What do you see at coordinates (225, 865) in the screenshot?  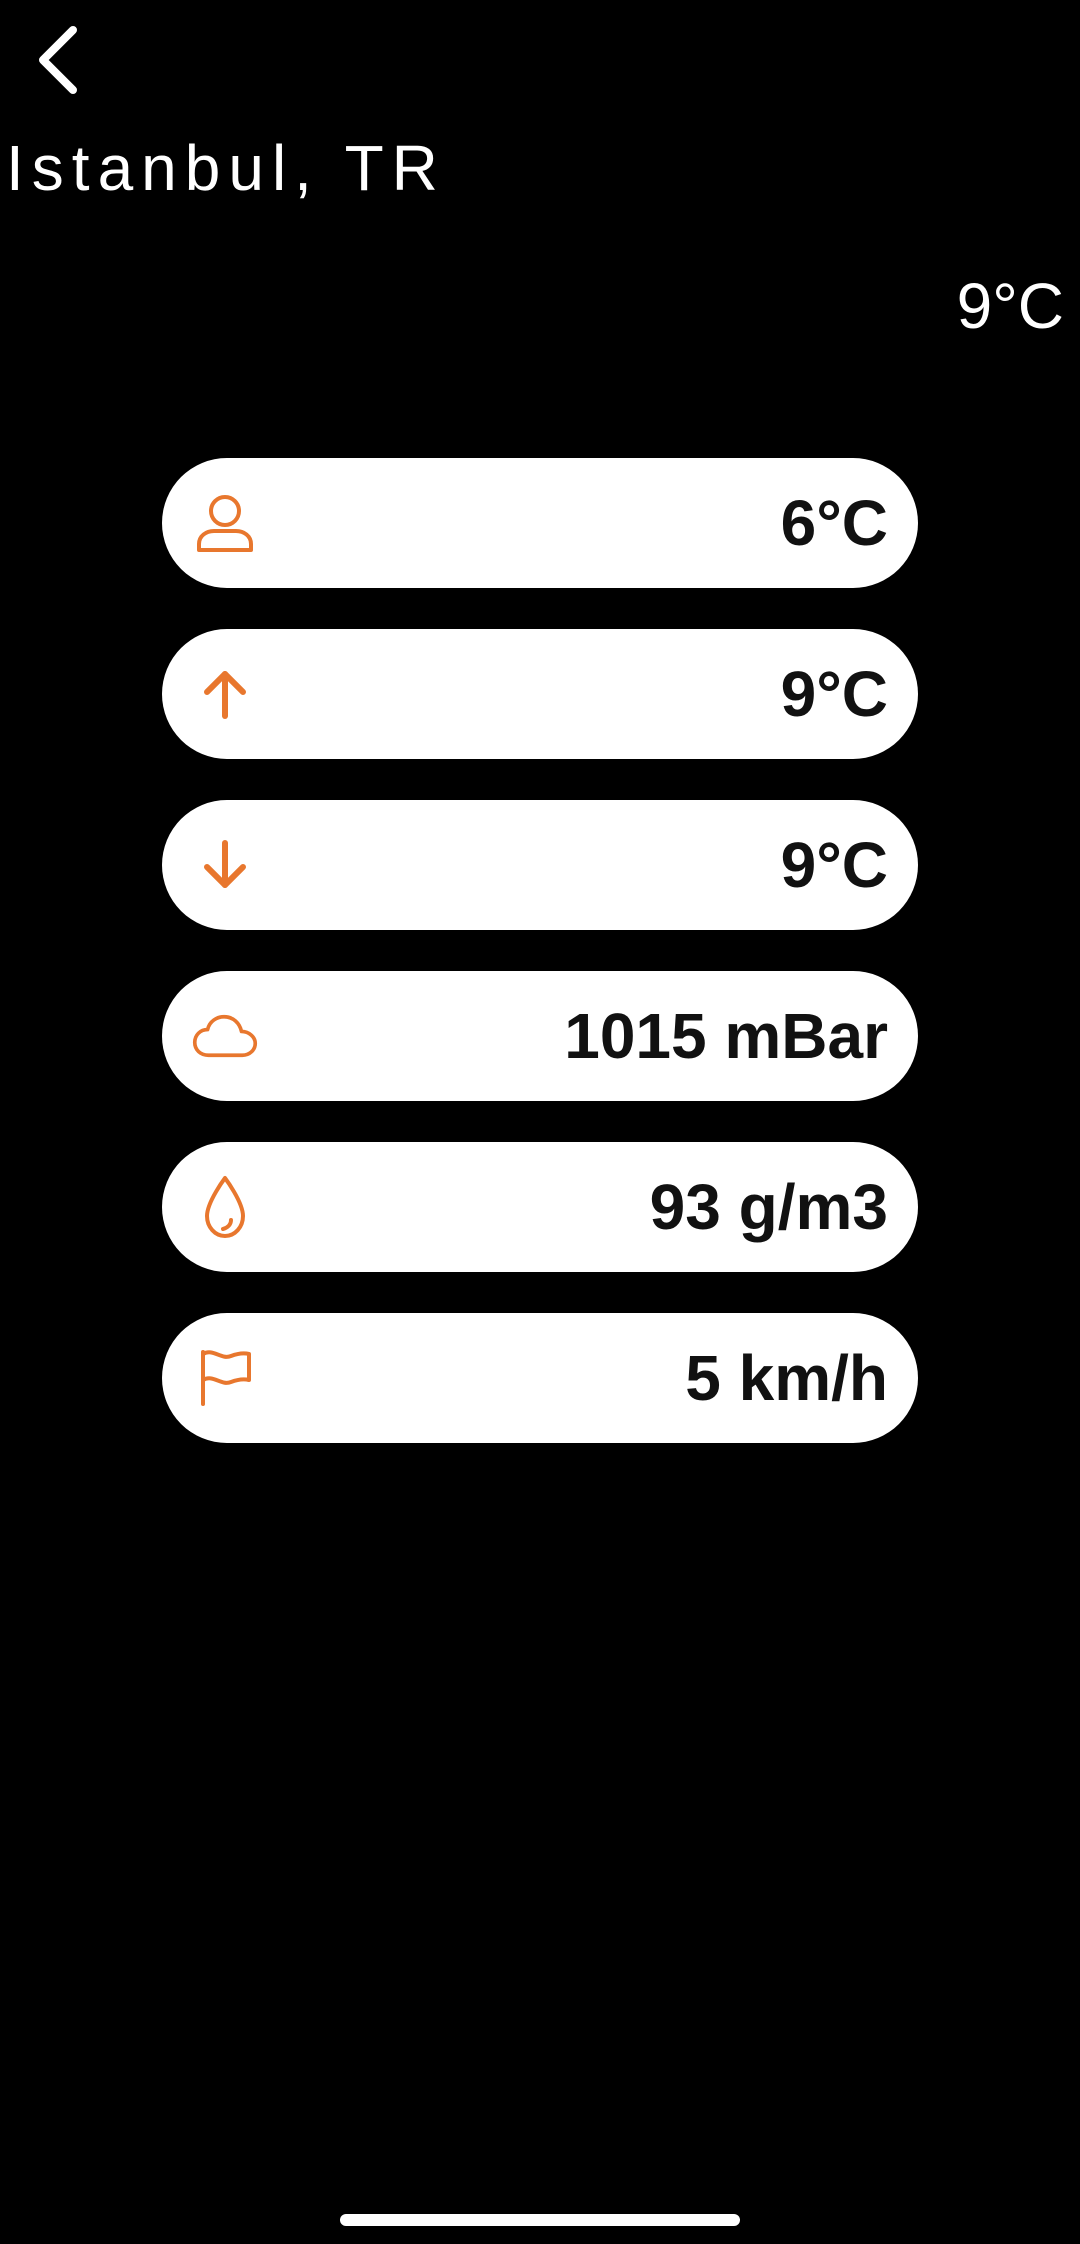 I see `arrow-down-icon` at bounding box center [225, 865].